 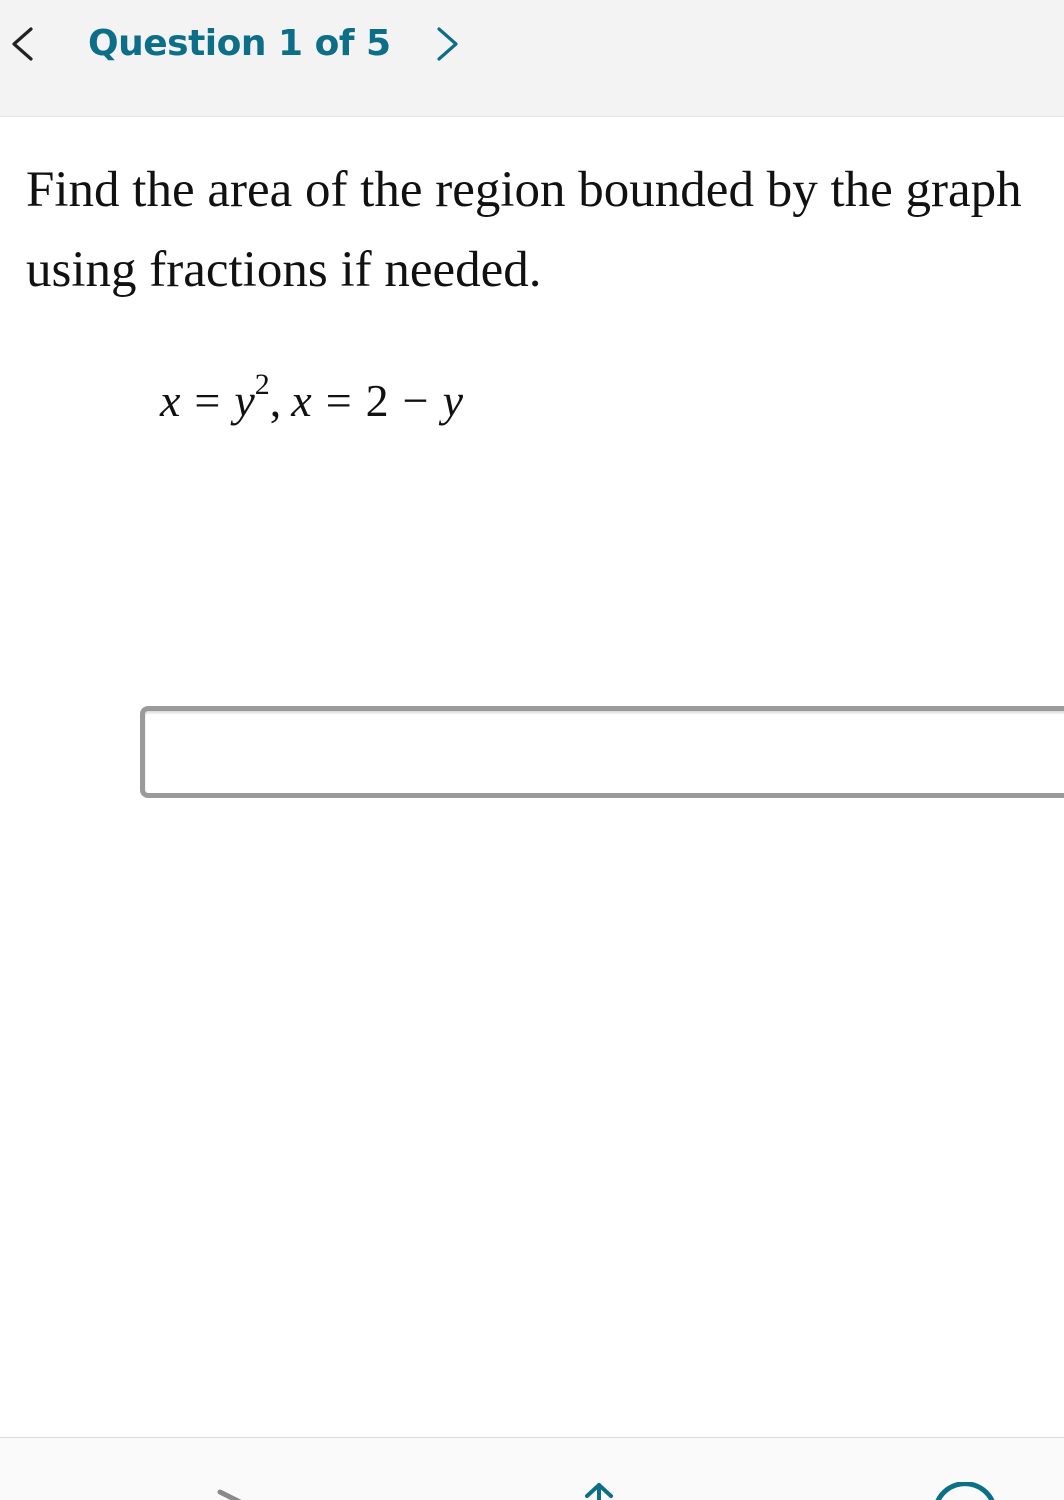 I want to click on eq-equals-1: =, so click(x=207, y=400).